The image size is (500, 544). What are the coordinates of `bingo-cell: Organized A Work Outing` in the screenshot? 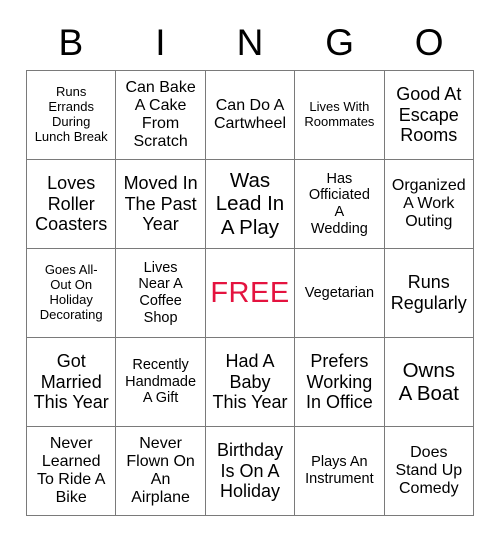 It's located at (429, 204).